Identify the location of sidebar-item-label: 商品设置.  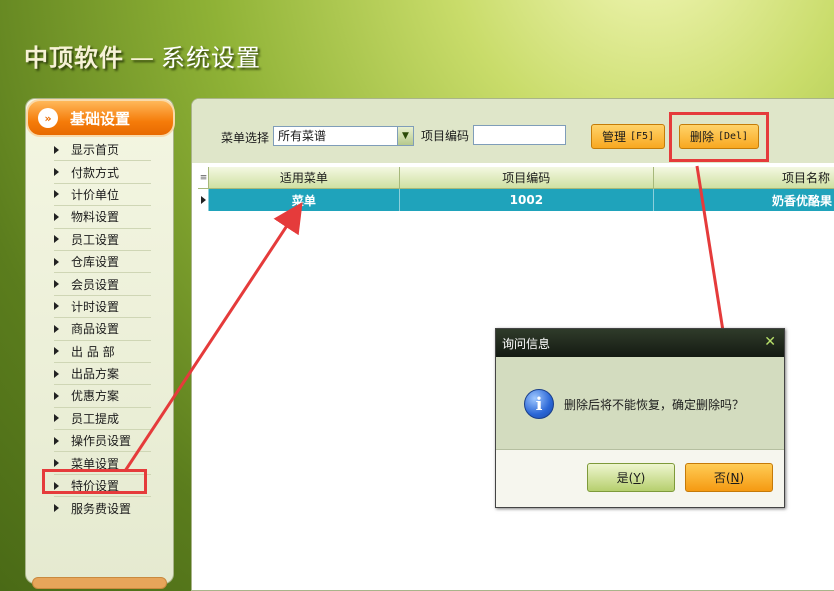
(95, 329).